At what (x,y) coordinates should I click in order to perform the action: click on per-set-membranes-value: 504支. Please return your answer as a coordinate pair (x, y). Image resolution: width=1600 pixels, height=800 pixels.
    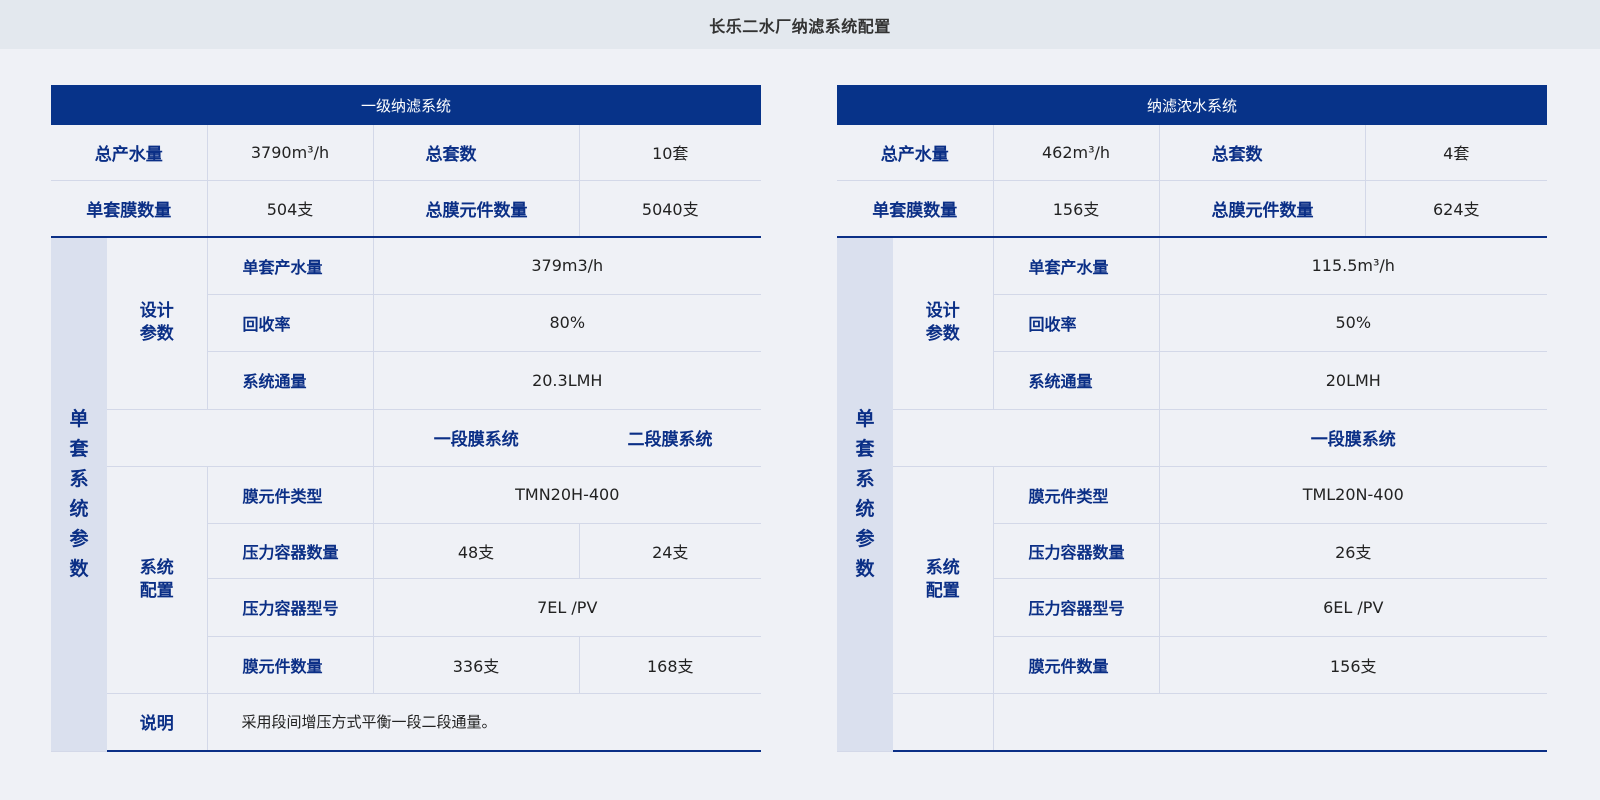
    Looking at the image, I should click on (290, 209).